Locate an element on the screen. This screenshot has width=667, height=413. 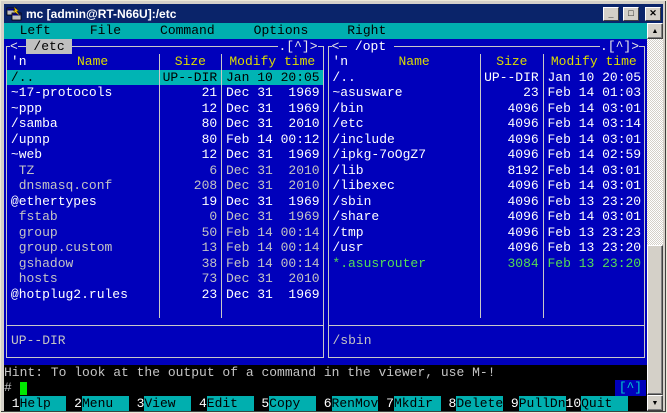
fkey-renmov-button: 6 RenMov is located at coordinates (347, 403).